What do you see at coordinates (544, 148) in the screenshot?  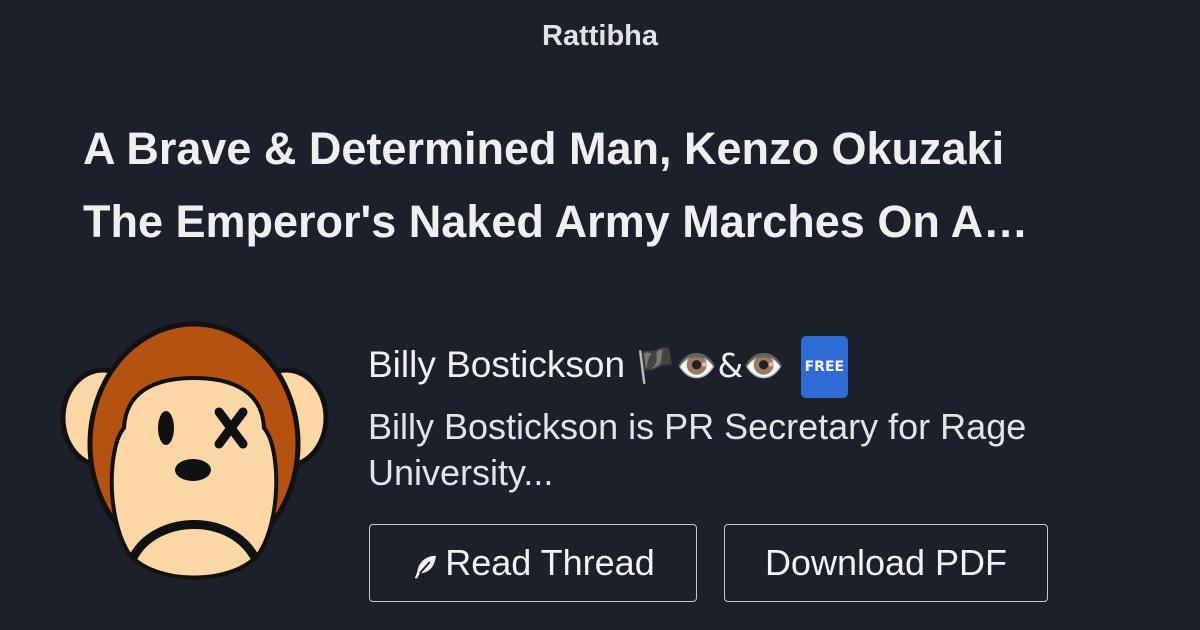 I see `thread-title-line-1: A Brave & Determined Man, Kenzo Okuzaki` at bounding box center [544, 148].